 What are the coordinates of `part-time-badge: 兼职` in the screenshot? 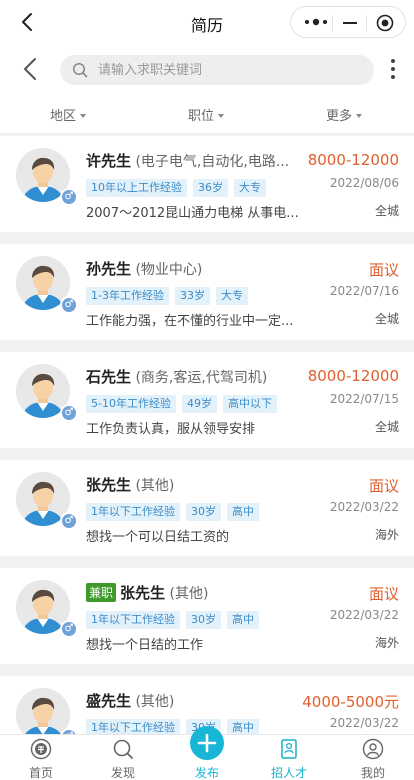 It's located at (101, 592).